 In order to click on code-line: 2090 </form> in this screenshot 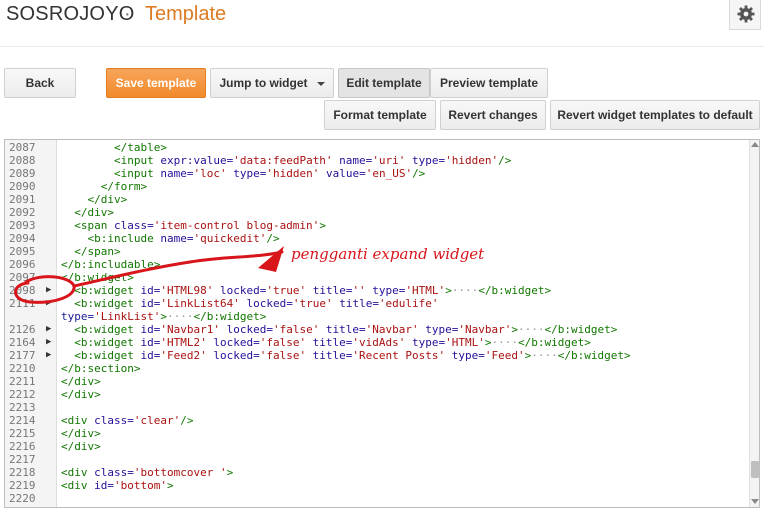, I will do `click(375, 186)`.